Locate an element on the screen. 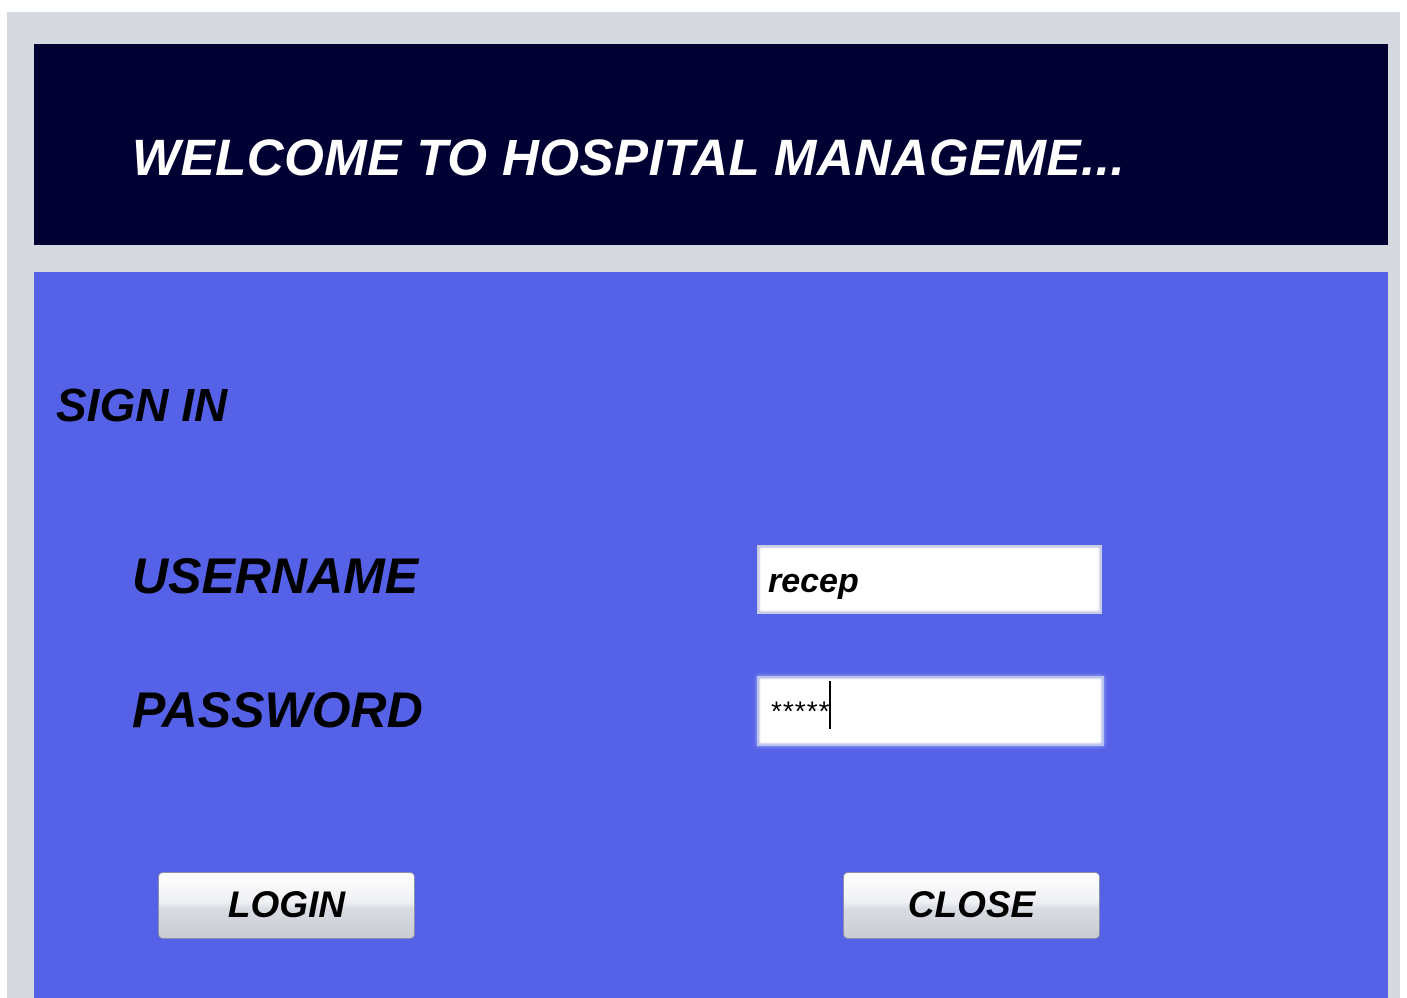  username-label: USERNAME is located at coordinates (275, 576).